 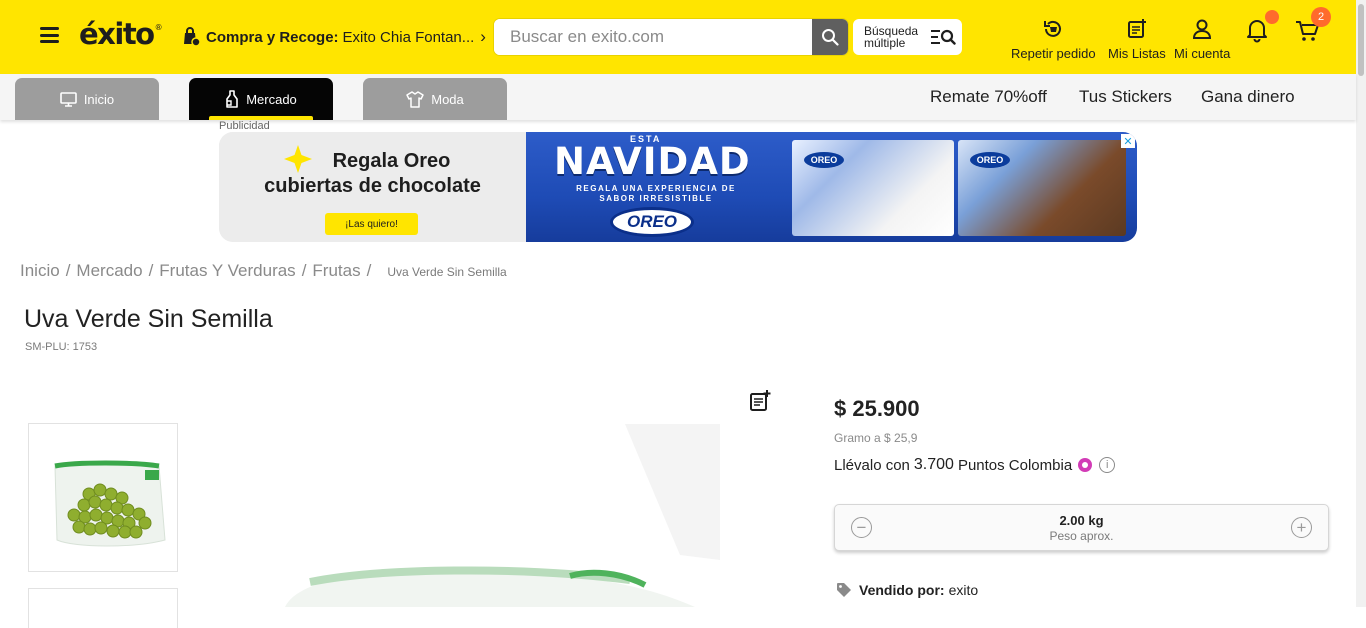 I want to click on search-bar, so click(x=671, y=37).